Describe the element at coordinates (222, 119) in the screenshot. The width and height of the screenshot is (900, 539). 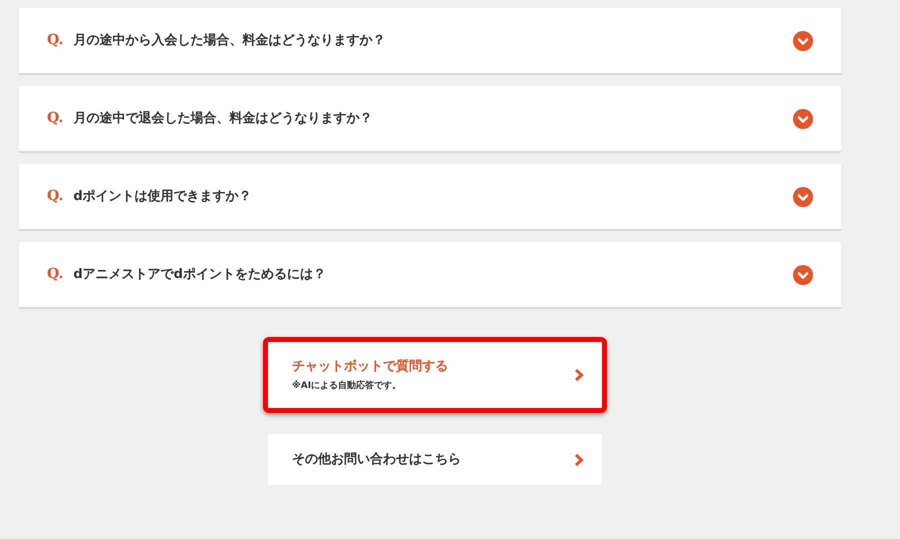
I see `question-text: 月の途中で退会した場合、料金はどうなりますか？` at that location.